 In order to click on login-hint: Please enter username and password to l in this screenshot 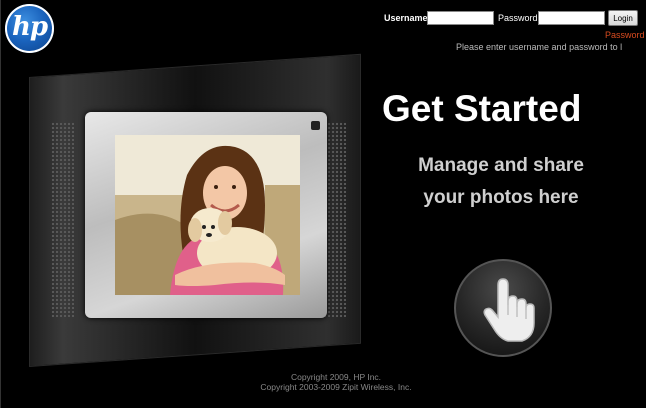, I will do `click(539, 47)`.